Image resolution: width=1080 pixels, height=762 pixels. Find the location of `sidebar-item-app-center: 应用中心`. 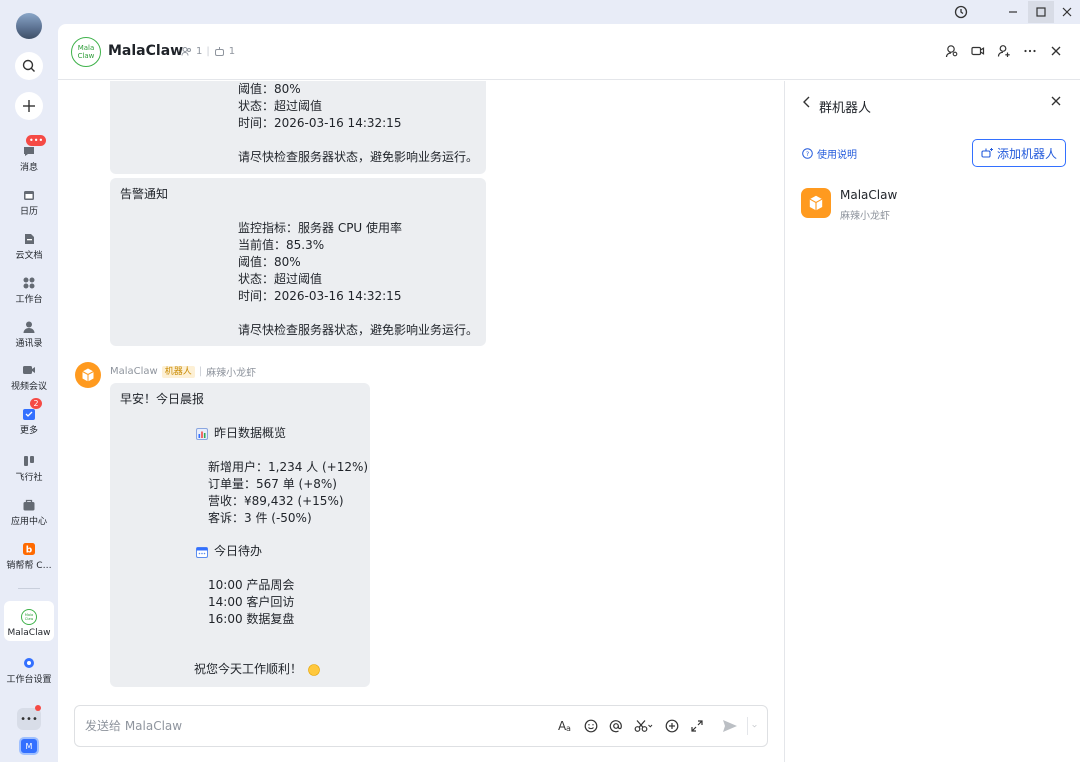

sidebar-item-app-center: 应用中心 is located at coordinates (29, 515).